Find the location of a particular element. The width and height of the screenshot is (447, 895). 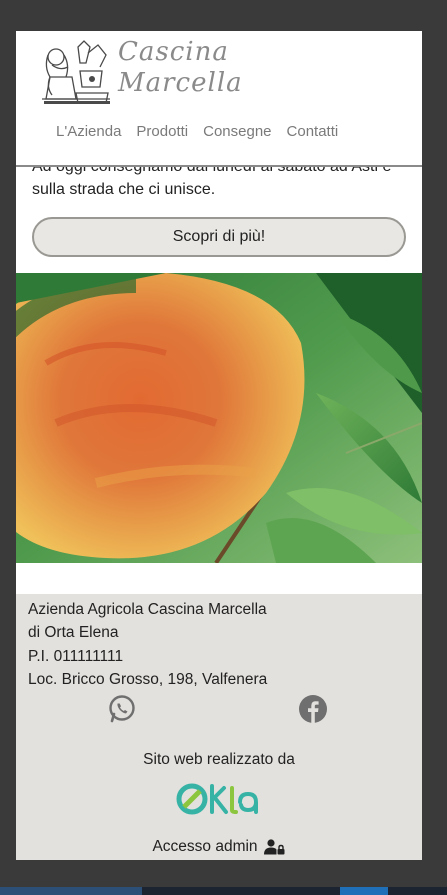

facebook-icon is located at coordinates (313, 709).